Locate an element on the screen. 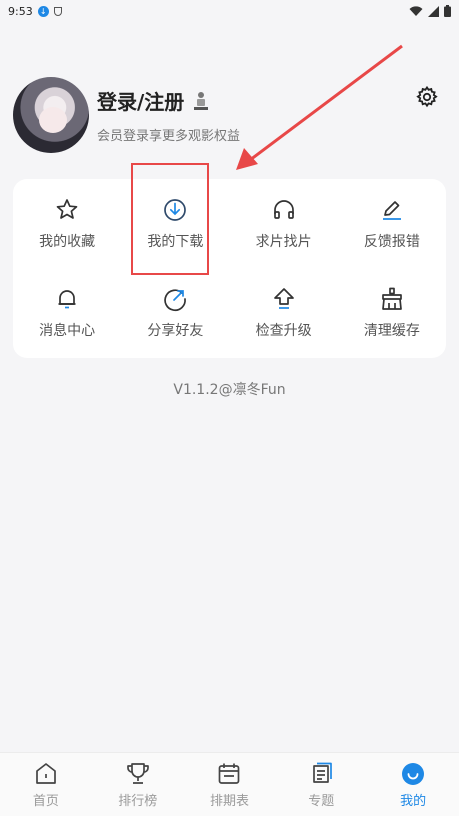  profile-subtitle: 会员登录享更多观影权益 is located at coordinates (169, 136).